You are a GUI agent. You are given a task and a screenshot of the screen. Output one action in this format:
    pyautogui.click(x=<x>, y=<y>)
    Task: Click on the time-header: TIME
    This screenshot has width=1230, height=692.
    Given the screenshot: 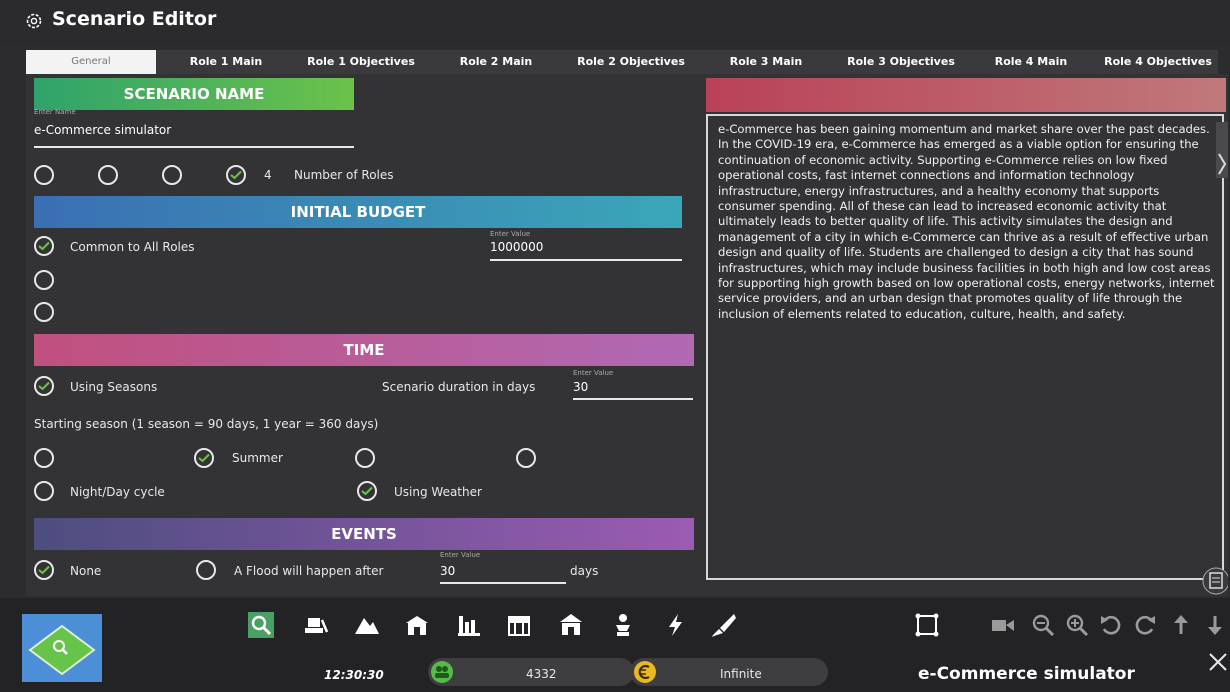 What is the action you would take?
    pyautogui.click(x=364, y=350)
    